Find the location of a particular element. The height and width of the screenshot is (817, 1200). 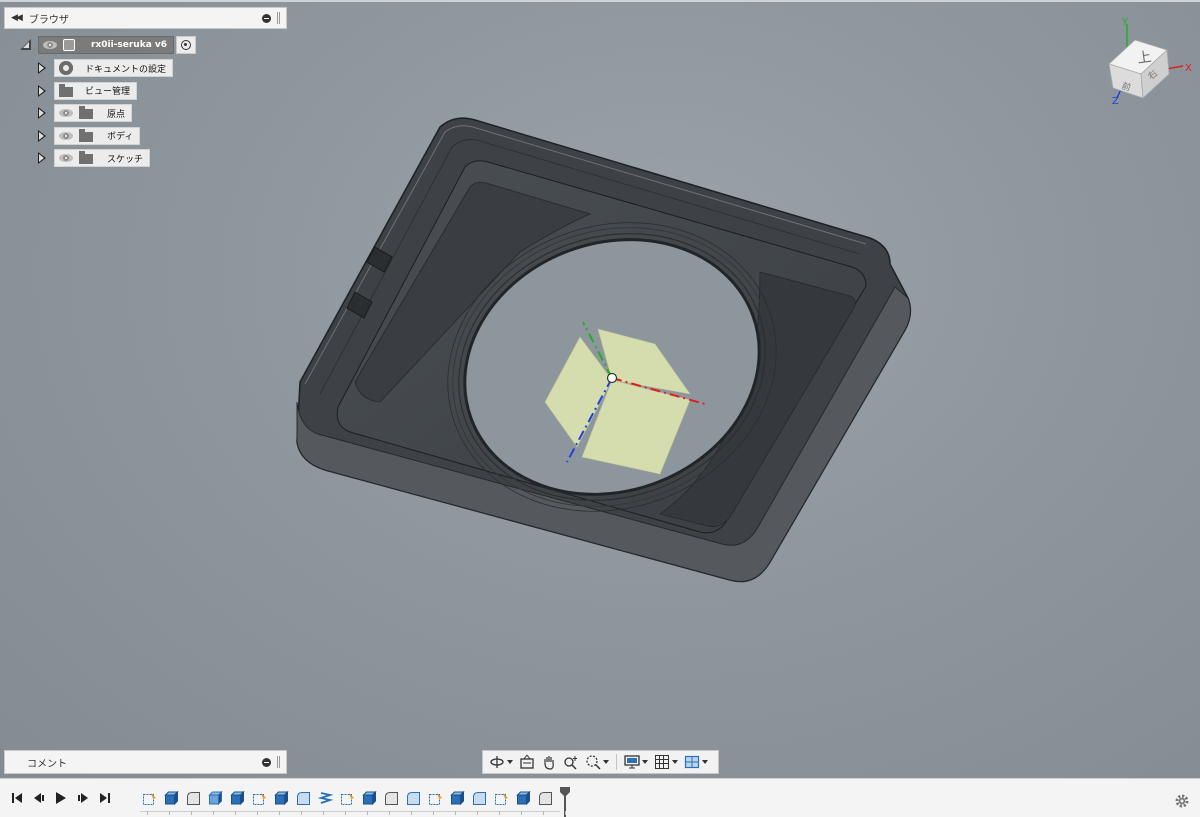

browser-panel-header: ◀◀ ブラウザ is located at coordinates (145, 18).